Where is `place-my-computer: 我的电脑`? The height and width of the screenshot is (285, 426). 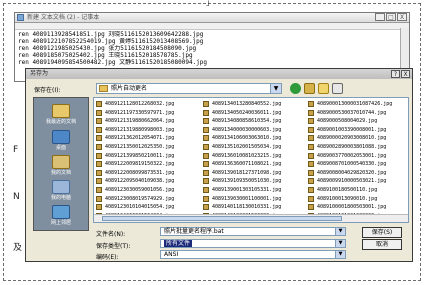 place-my-computer: 我的电脑 is located at coordinates (61, 190).